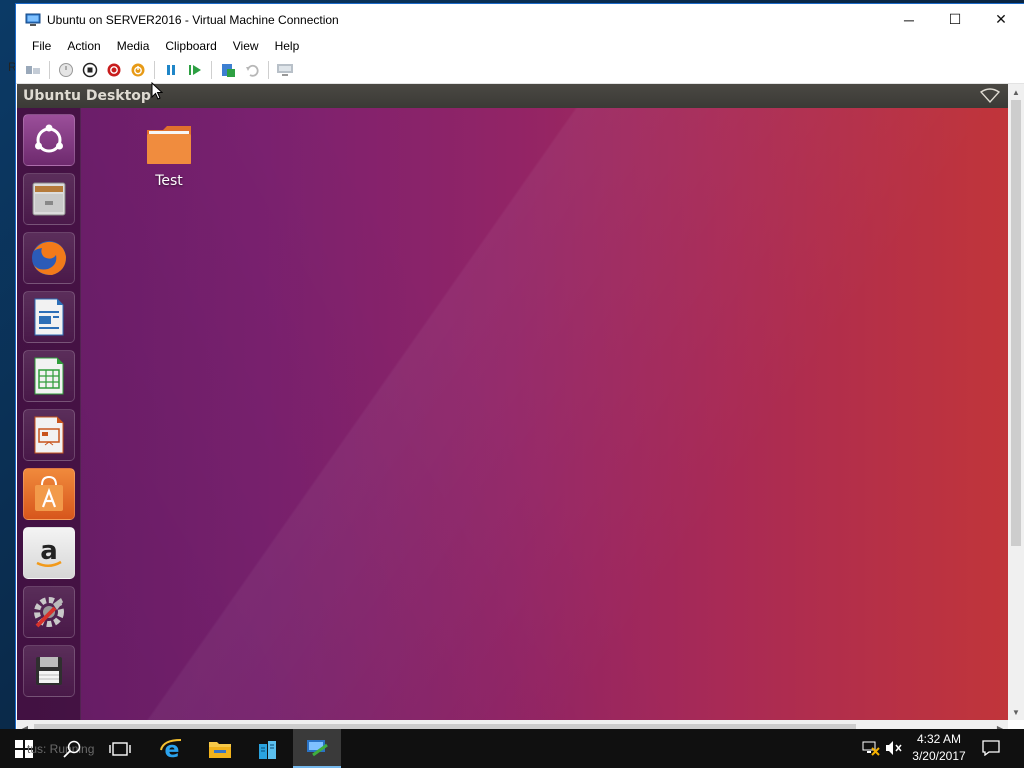 The height and width of the screenshot is (768, 1024). Describe the element at coordinates (871, 748) in the screenshot. I see `network-tray-icon` at that location.